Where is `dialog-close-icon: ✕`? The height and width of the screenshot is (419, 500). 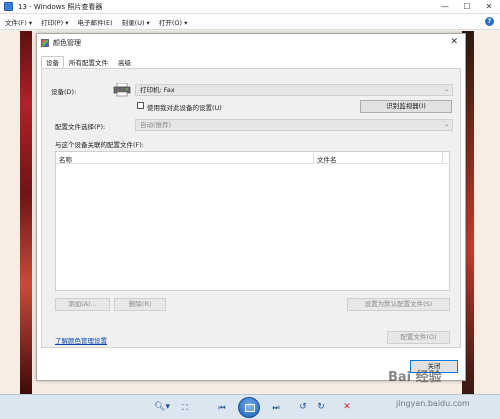 dialog-close-icon: ✕ is located at coordinates (454, 42).